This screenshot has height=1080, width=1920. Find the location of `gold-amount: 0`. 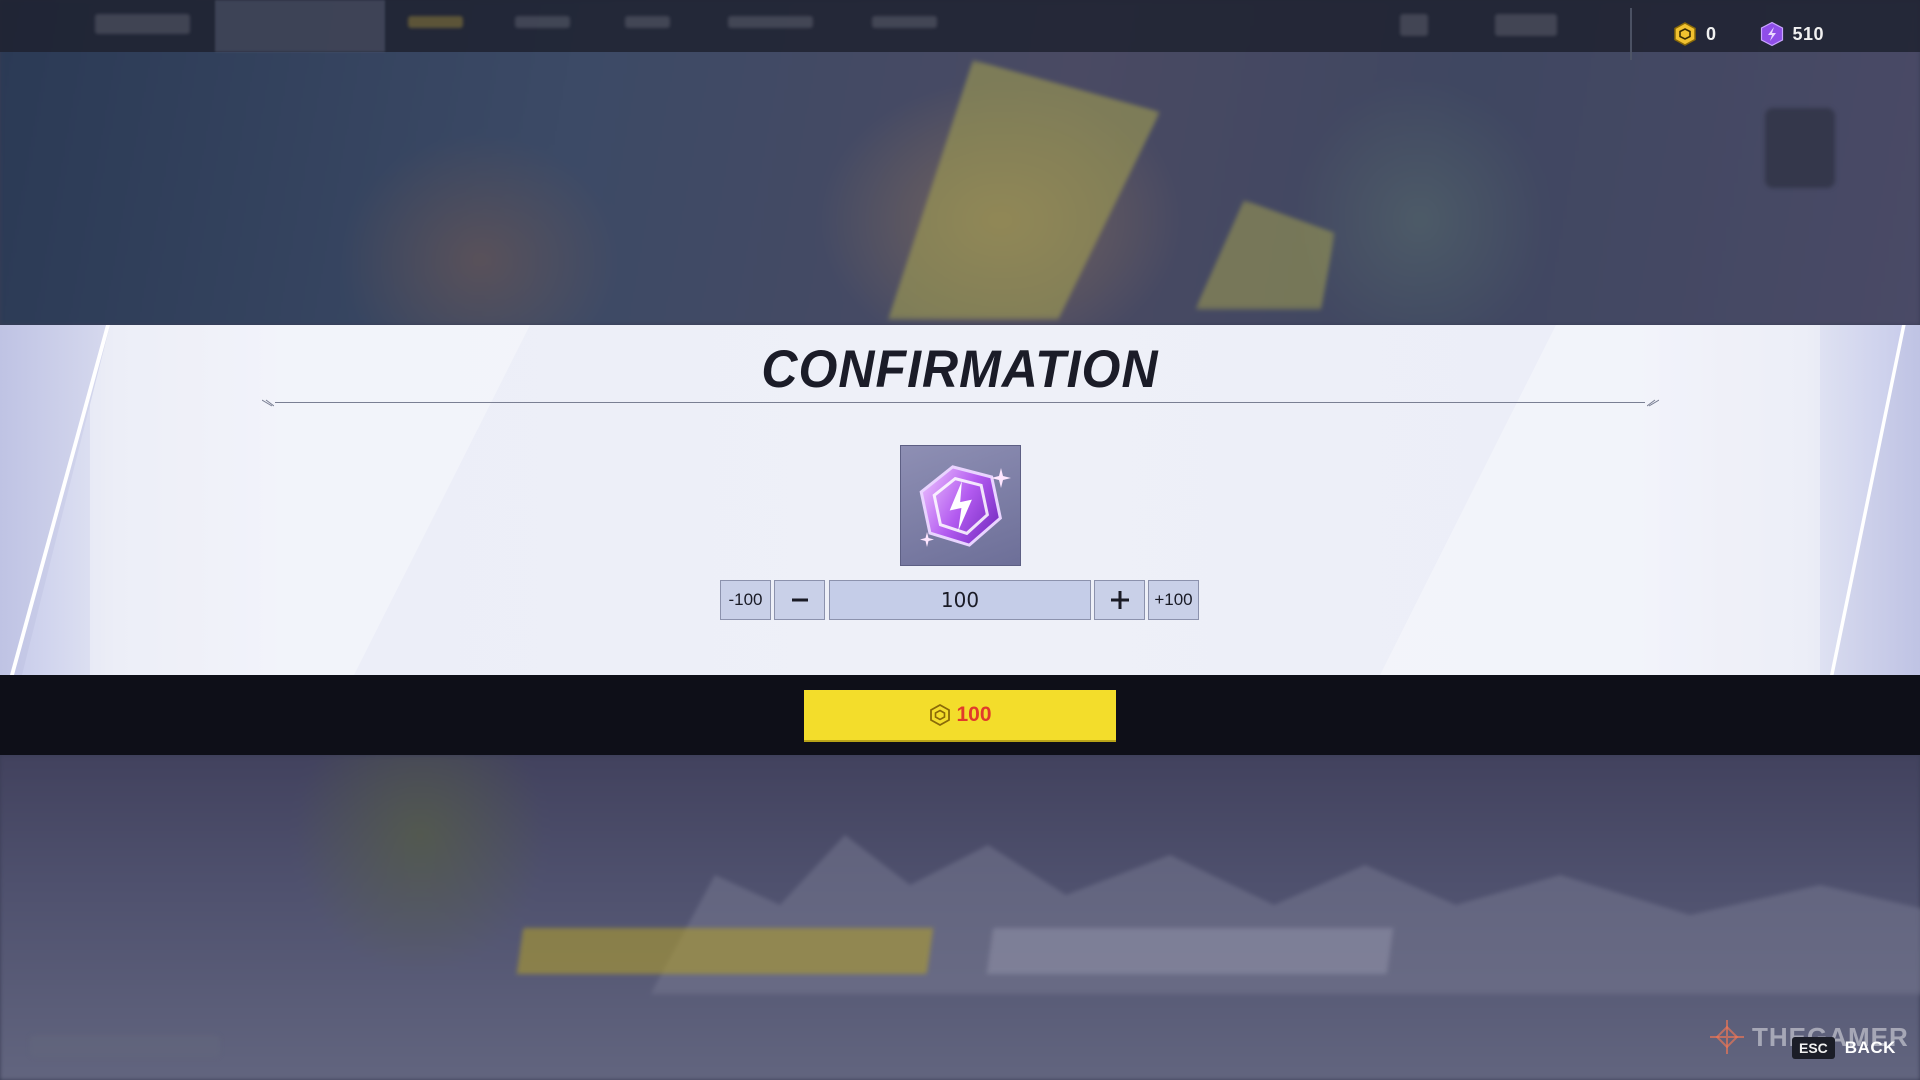

gold-amount: 0 is located at coordinates (1711, 33).